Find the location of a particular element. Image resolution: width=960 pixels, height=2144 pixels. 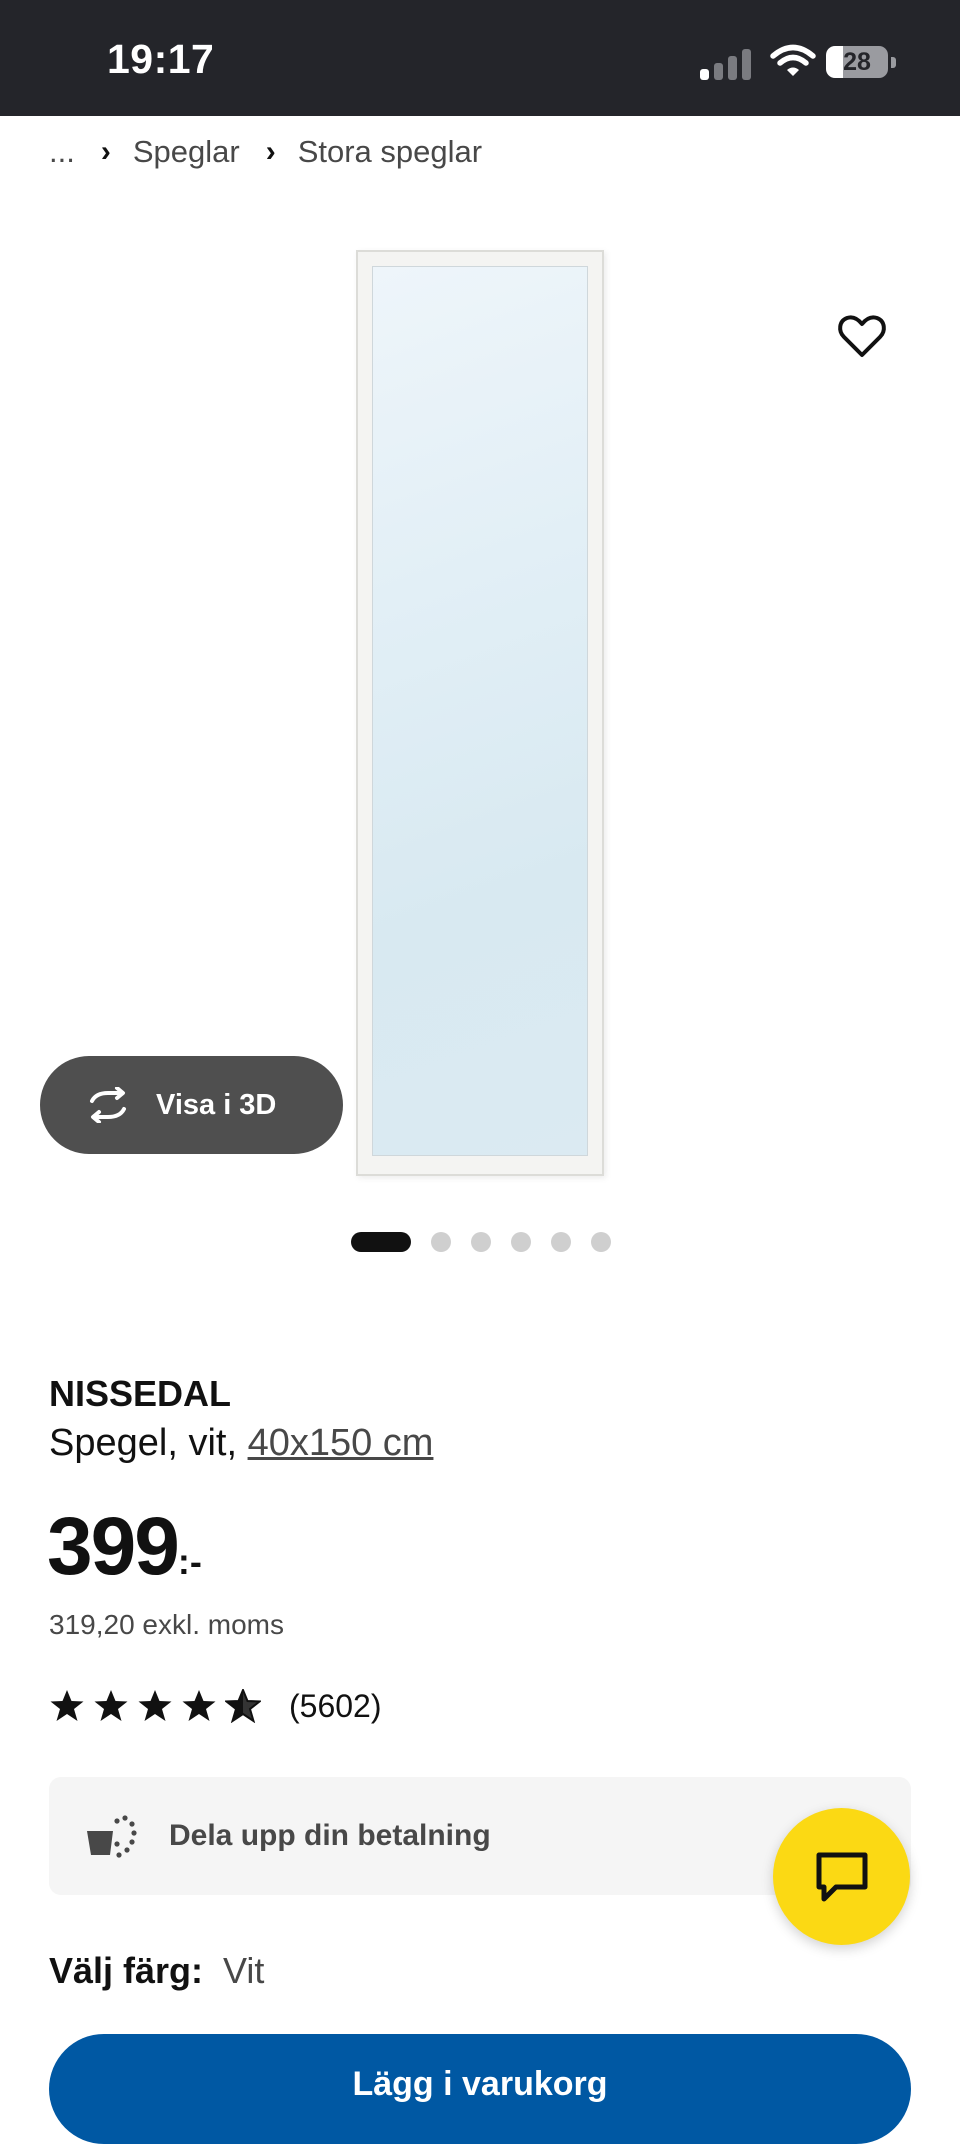

star-half-icon is located at coordinates (243, 1706).